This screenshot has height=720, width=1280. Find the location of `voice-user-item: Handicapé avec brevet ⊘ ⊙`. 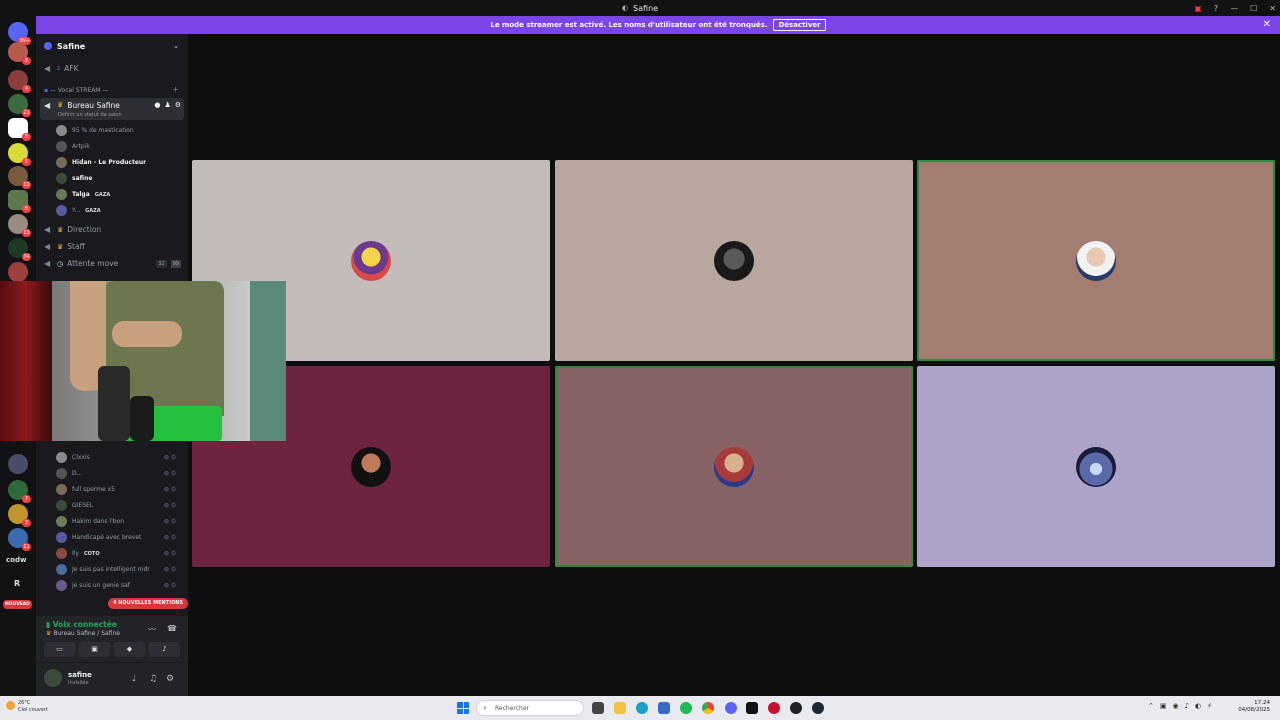

voice-user-item: Handicapé avec brevet ⊘ ⊙ is located at coordinates (120, 537).